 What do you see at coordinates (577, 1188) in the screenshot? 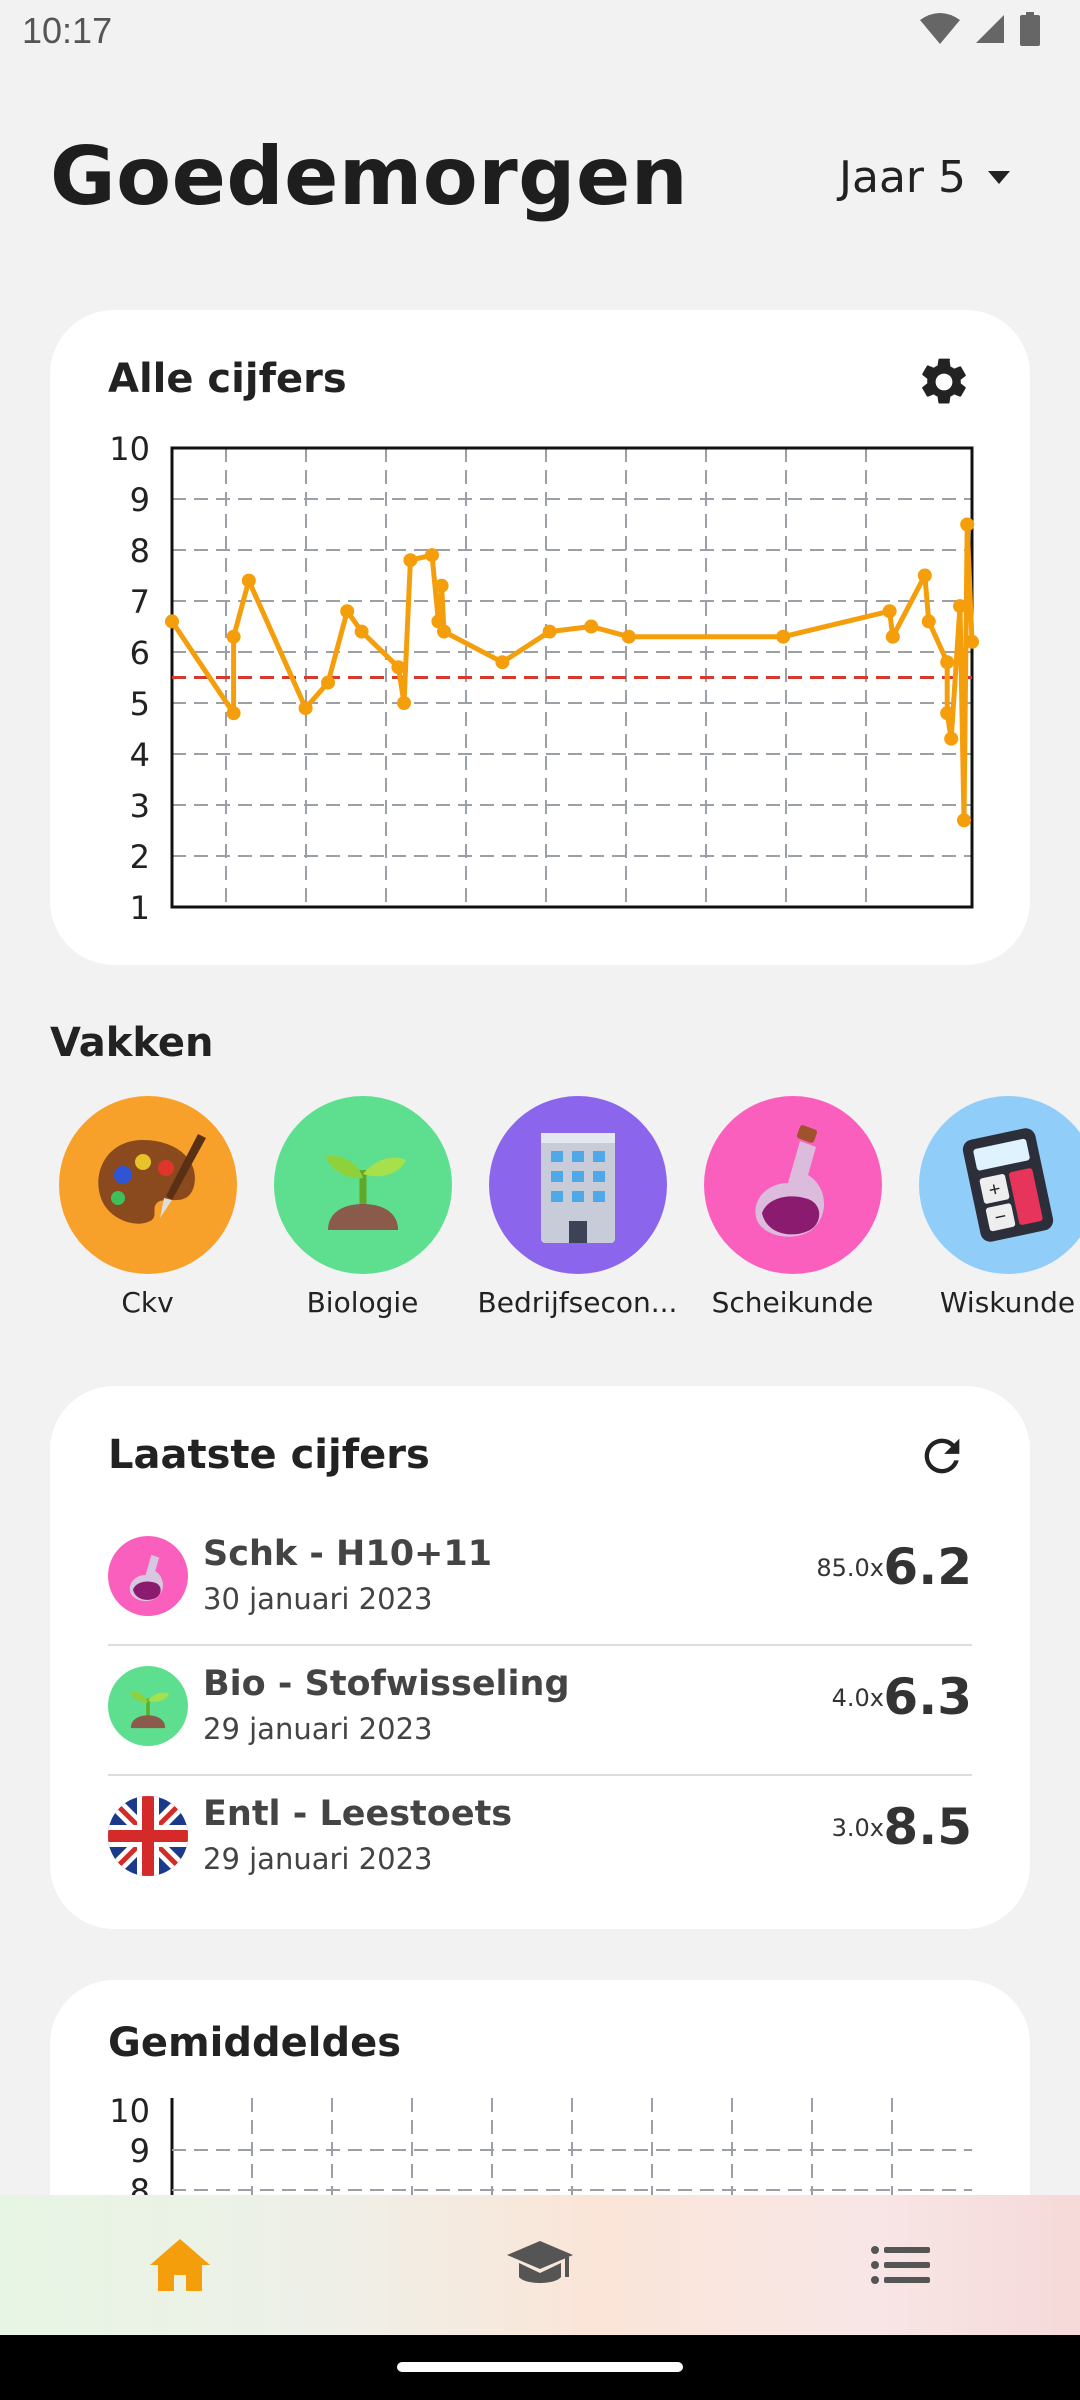
I see `office-building-icon` at bounding box center [577, 1188].